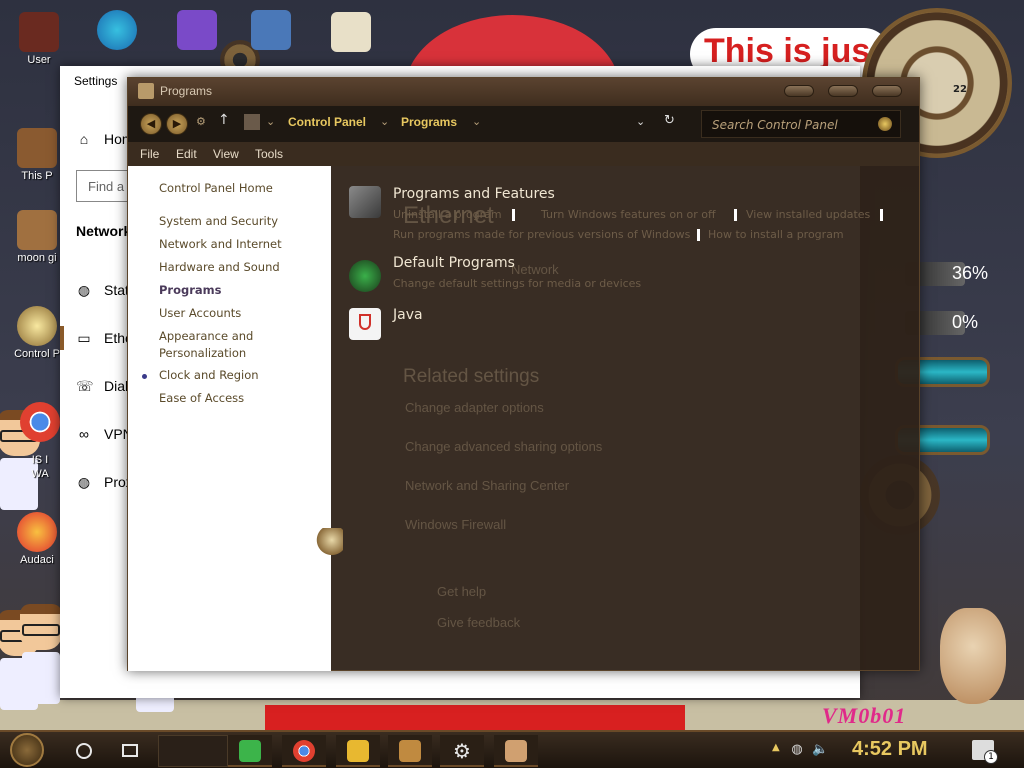  What do you see at coordinates (471, 376) in the screenshot?
I see `ghost-related-settings: Related settings` at bounding box center [471, 376].